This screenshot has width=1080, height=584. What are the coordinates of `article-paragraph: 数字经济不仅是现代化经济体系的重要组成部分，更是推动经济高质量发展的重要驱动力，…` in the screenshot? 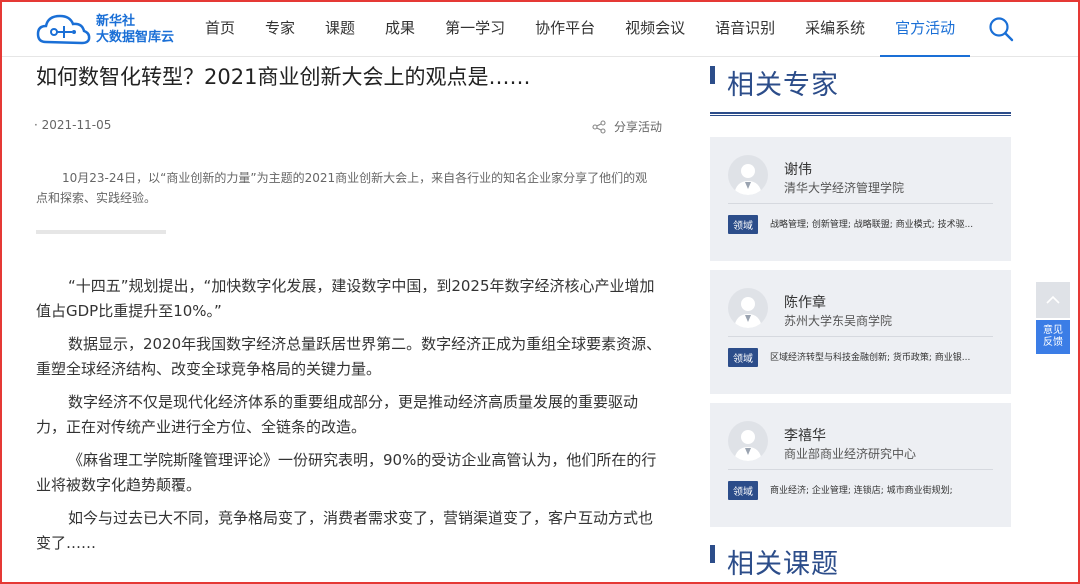 It's located at (337, 414).